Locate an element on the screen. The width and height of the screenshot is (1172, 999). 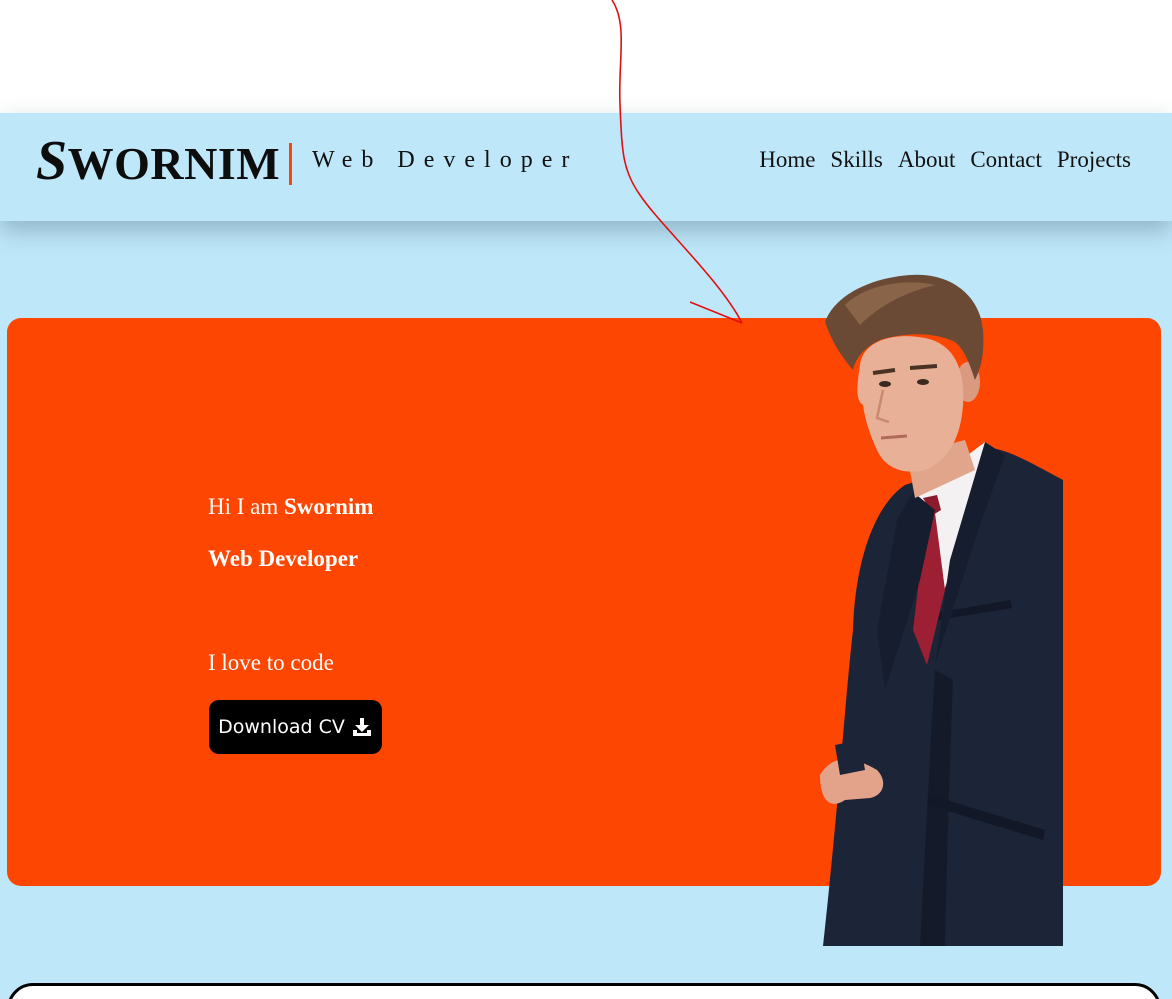
logo-tagline: Web Developer is located at coordinates (445, 160).